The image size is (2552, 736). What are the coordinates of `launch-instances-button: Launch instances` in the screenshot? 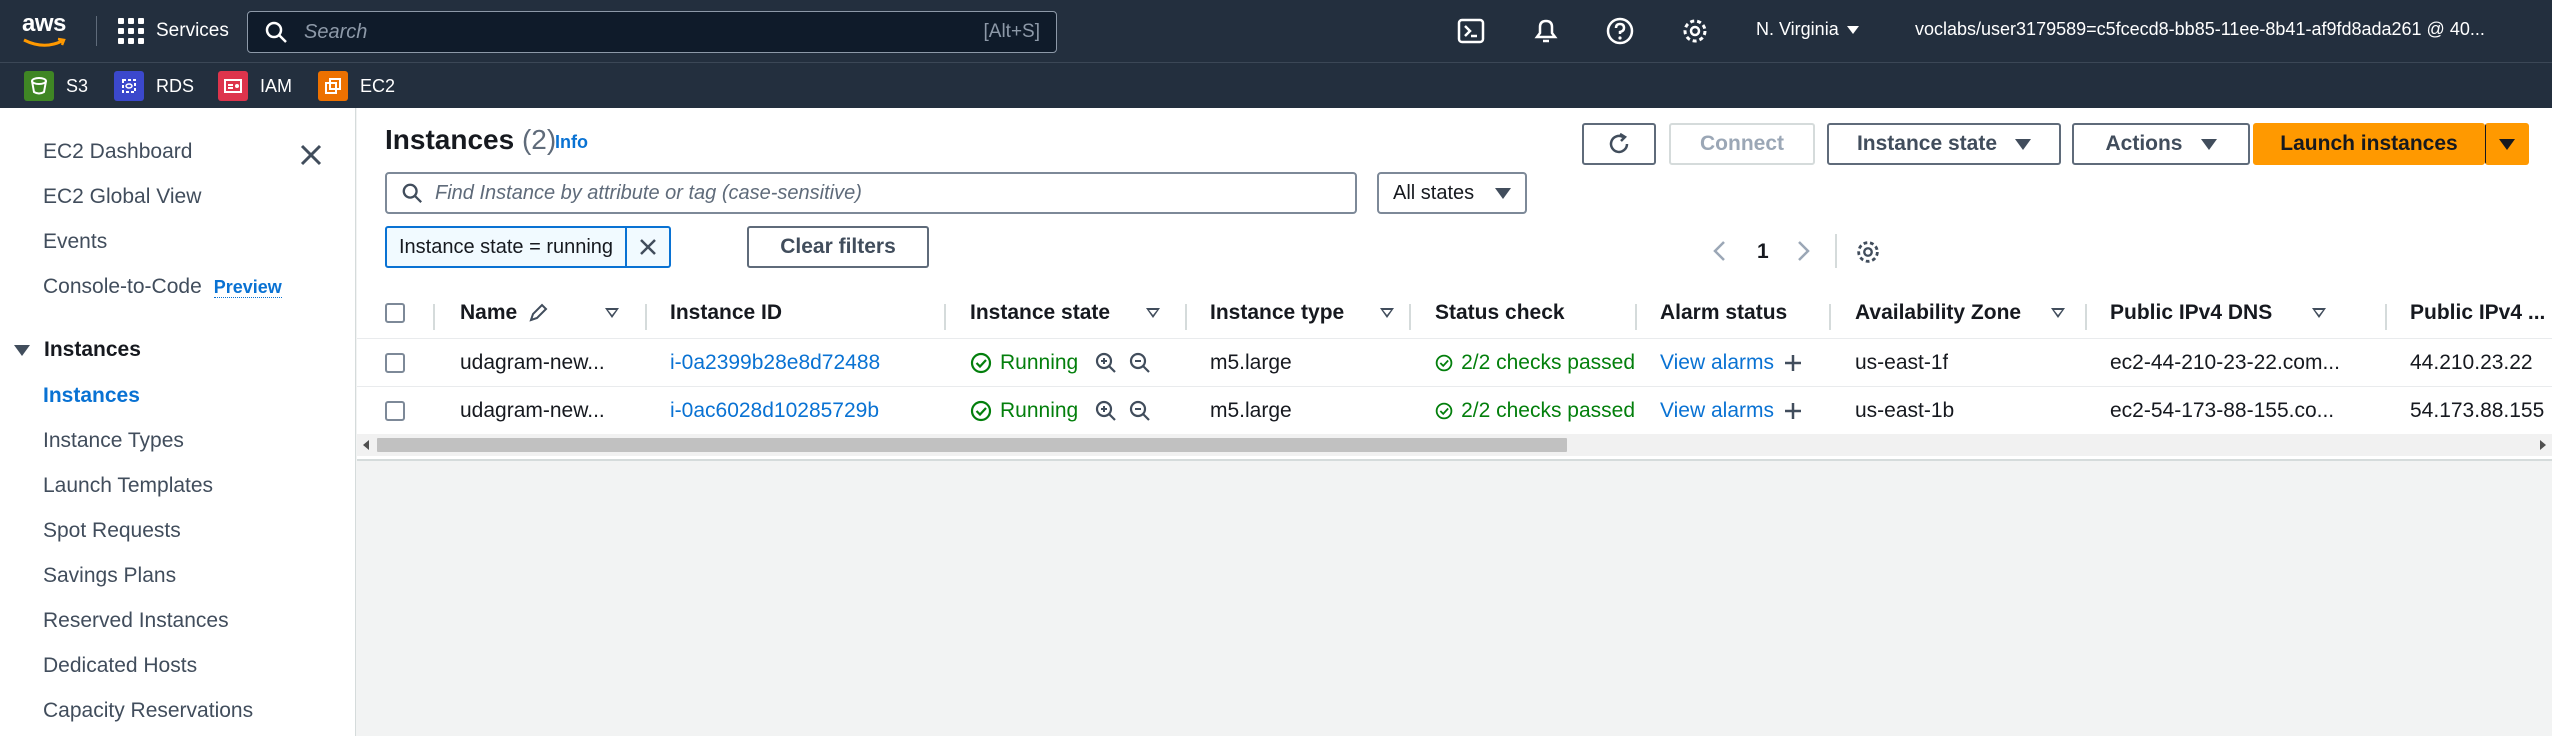 It's located at (2369, 144).